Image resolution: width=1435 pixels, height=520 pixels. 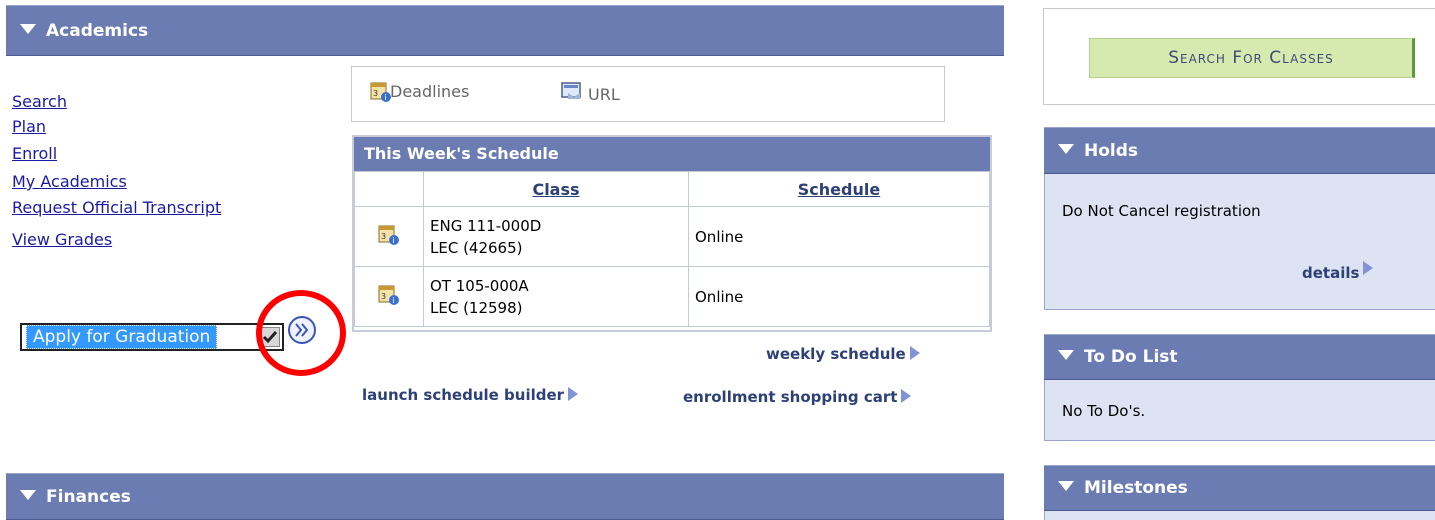 I want to click on other-academic-select: Apply for Graduation, so click(x=152, y=337).